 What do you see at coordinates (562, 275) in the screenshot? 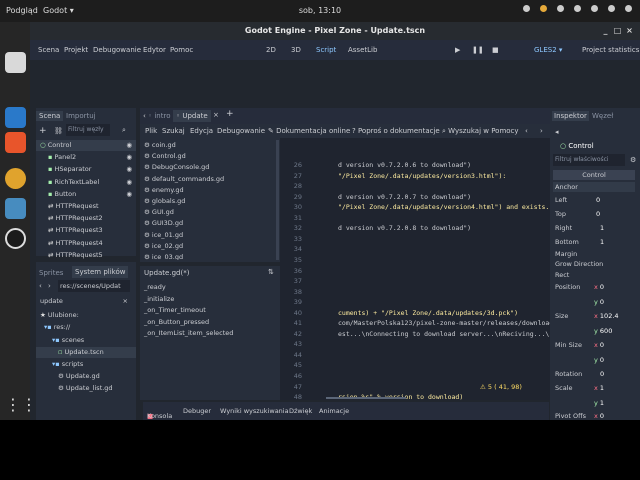
I see `rect-section: Rect` at bounding box center [562, 275].